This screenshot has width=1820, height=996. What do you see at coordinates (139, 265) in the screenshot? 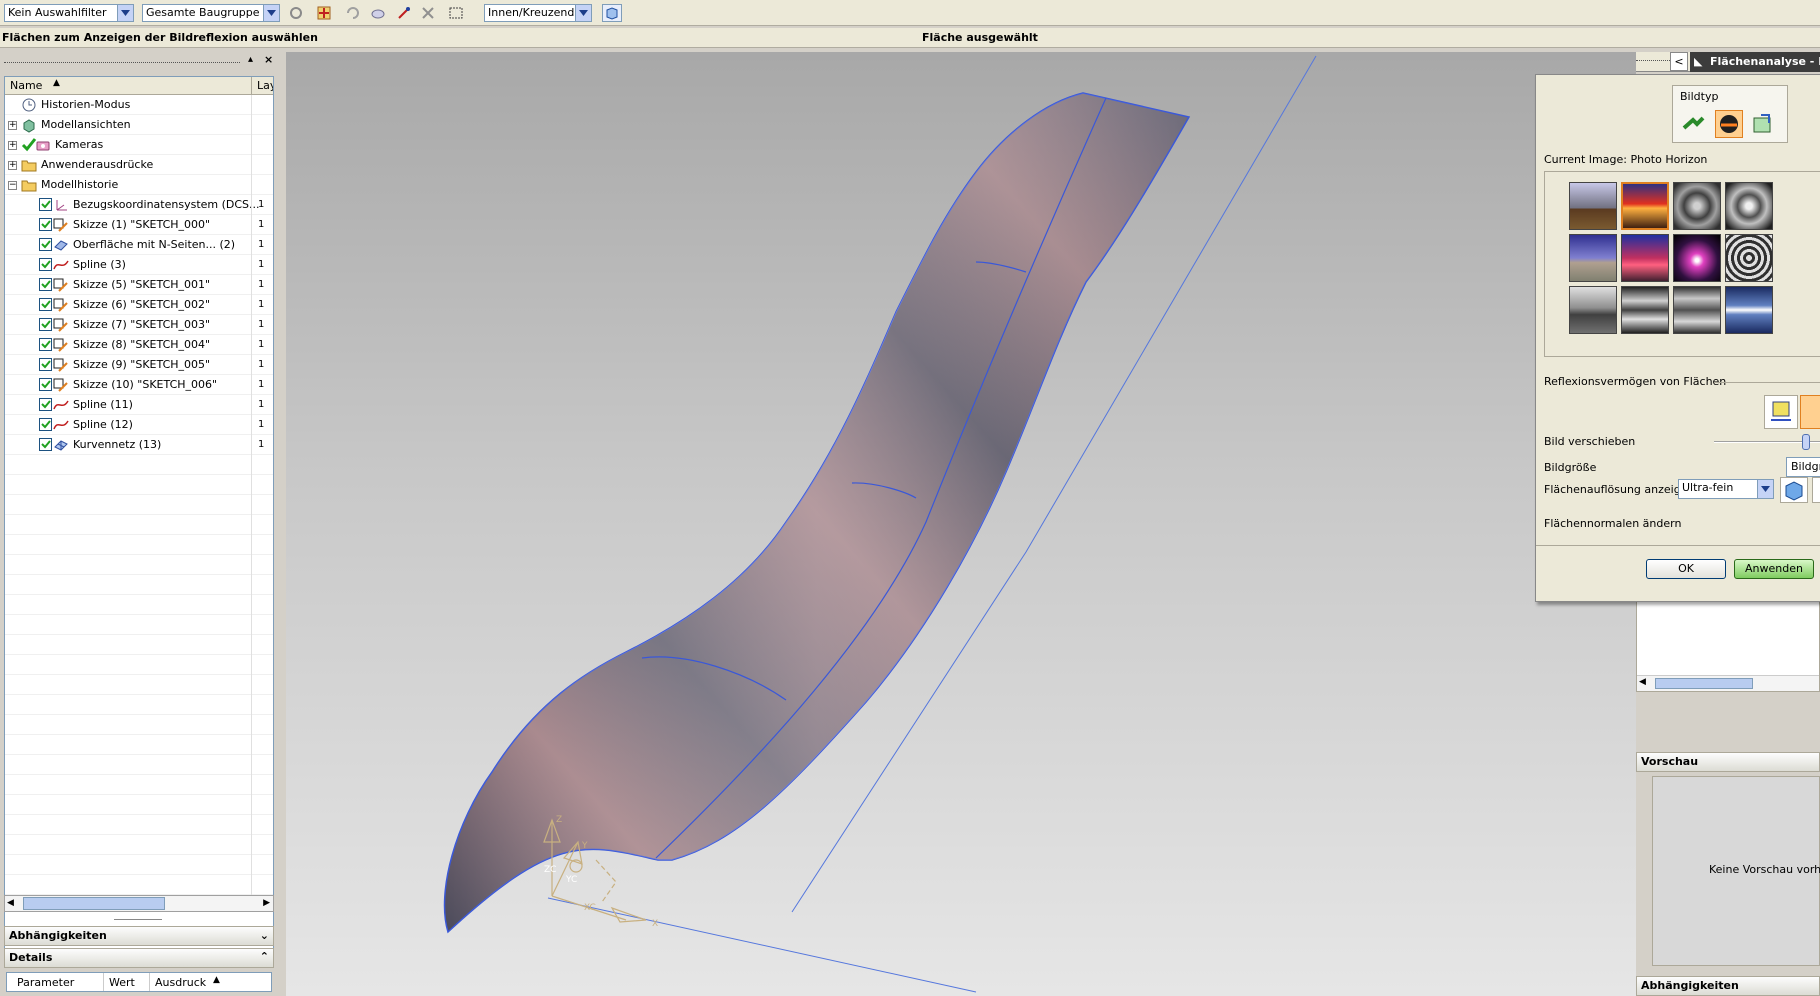
I see `tree-node: Spline (3) 1` at bounding box center [139, 265].